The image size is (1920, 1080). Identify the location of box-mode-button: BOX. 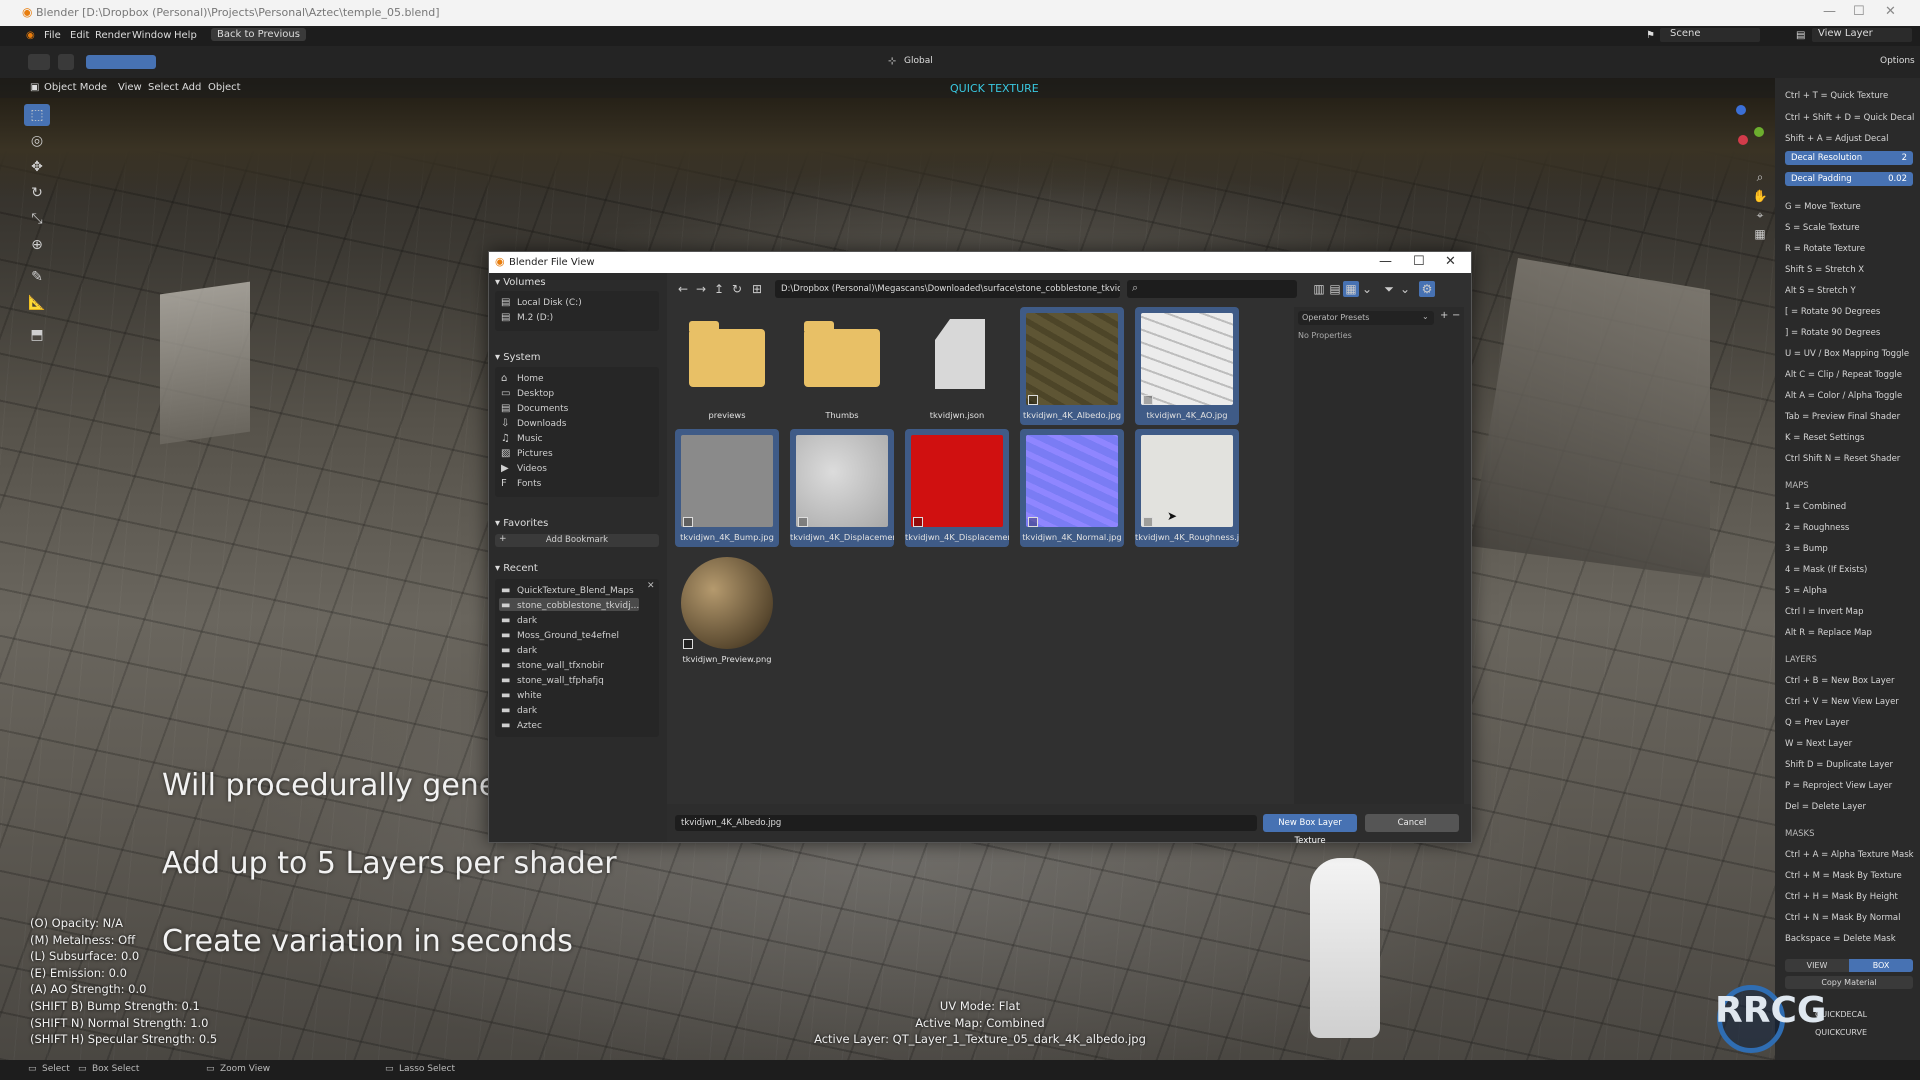
(1881, 965).